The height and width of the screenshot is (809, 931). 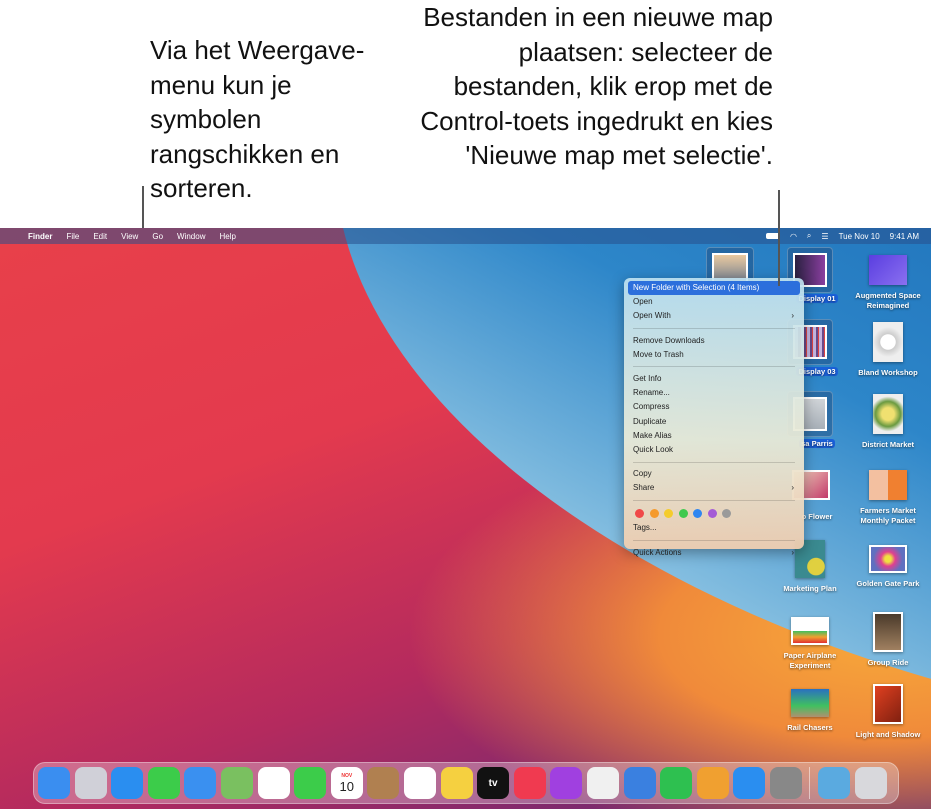 What do you see at coordinates (888, 283) in the screenshot?
I see `desktop-file-augmented-space: Augmented Space Reimagined` at bounding box center [888, 283].